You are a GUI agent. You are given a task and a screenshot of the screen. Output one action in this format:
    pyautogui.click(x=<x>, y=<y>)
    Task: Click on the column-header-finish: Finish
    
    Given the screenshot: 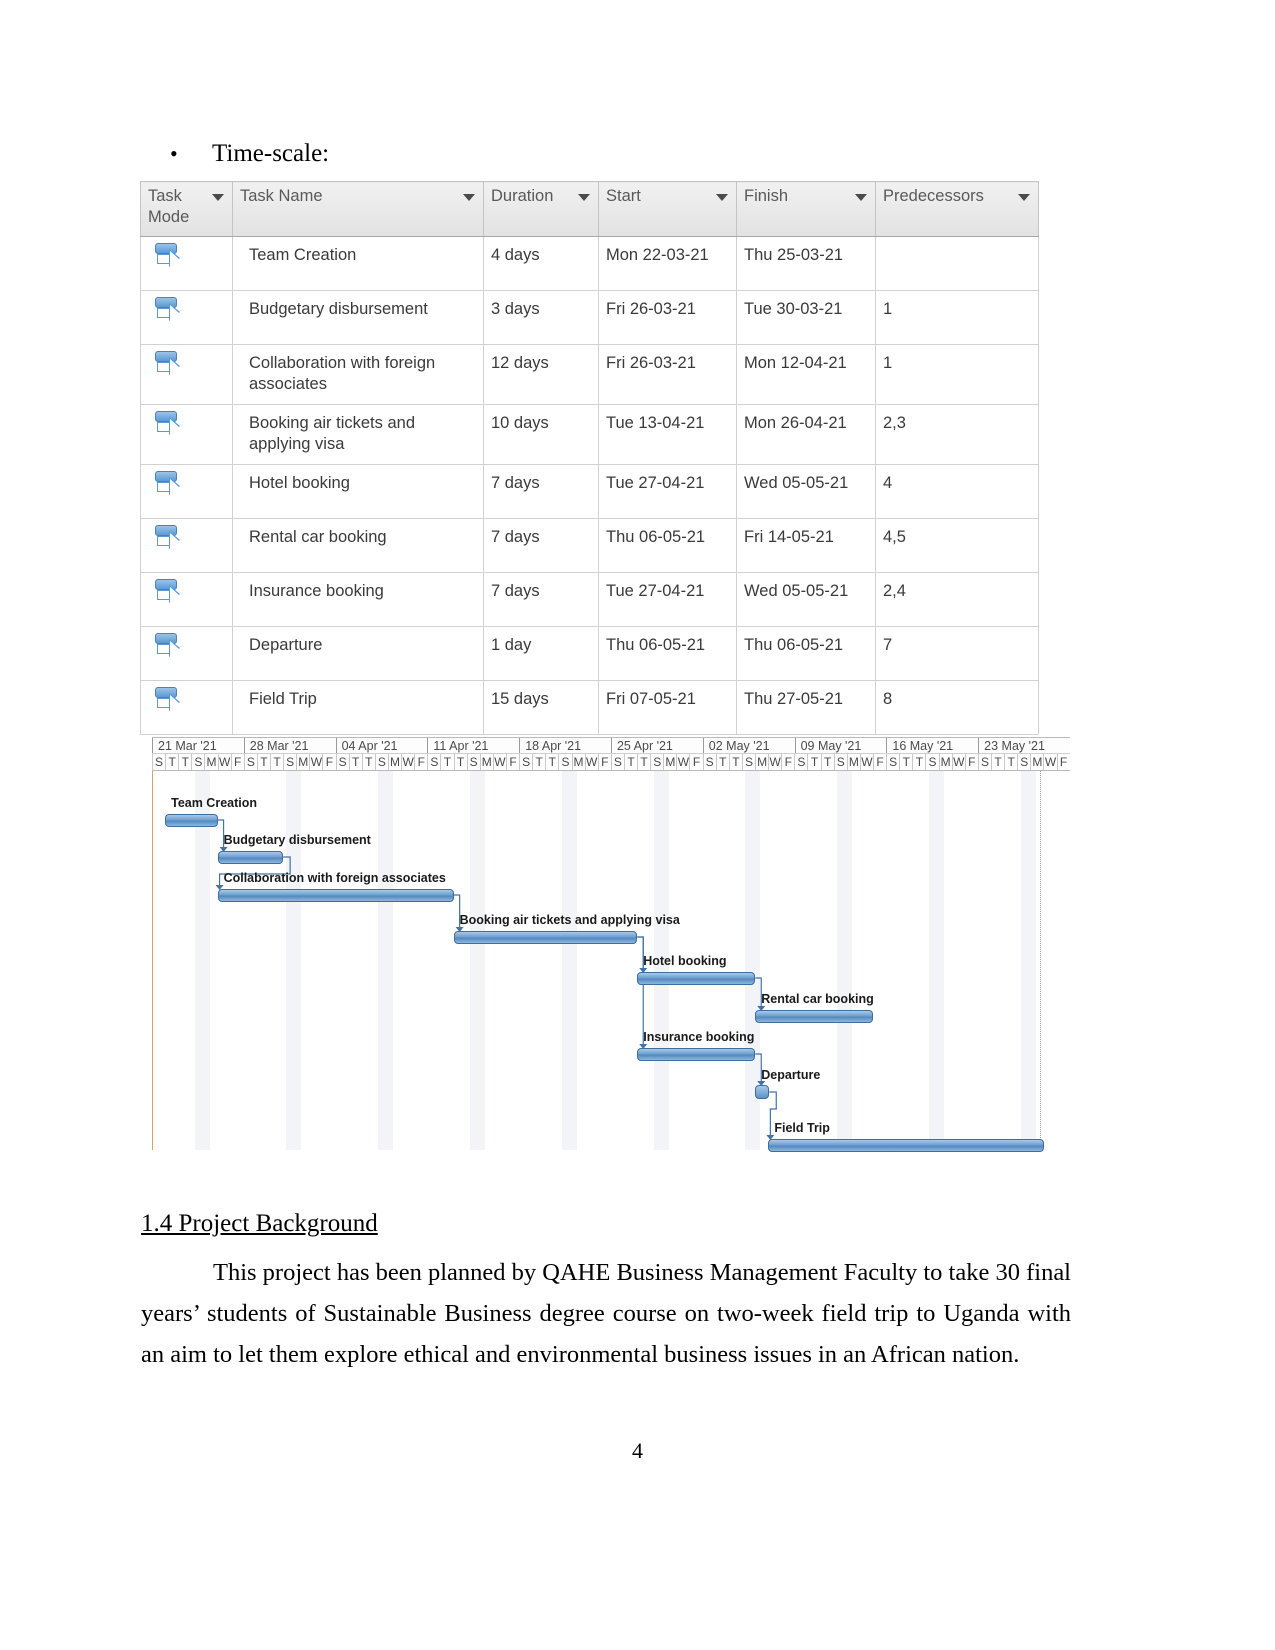 What is the action you would take?
    pyautogui.click(x=806, y=209)
    